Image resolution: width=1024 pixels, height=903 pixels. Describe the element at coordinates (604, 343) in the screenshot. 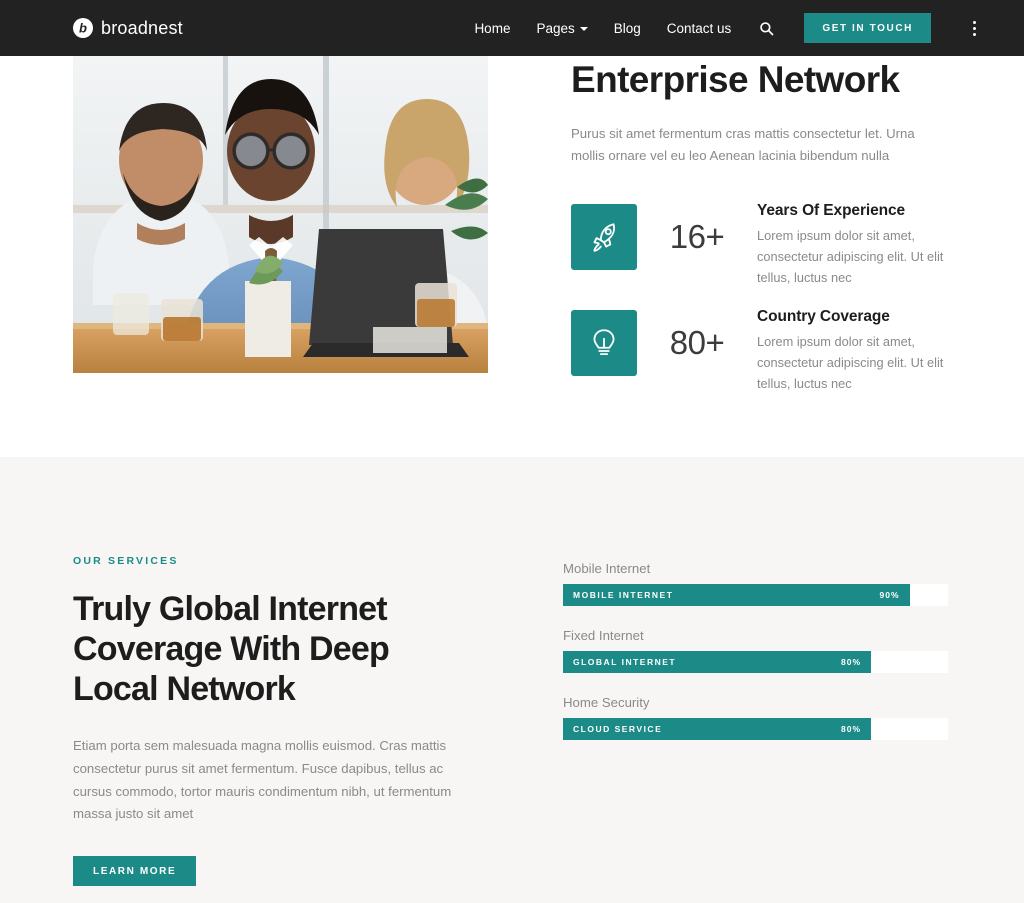

I see `lightbulb-icon` at that location.